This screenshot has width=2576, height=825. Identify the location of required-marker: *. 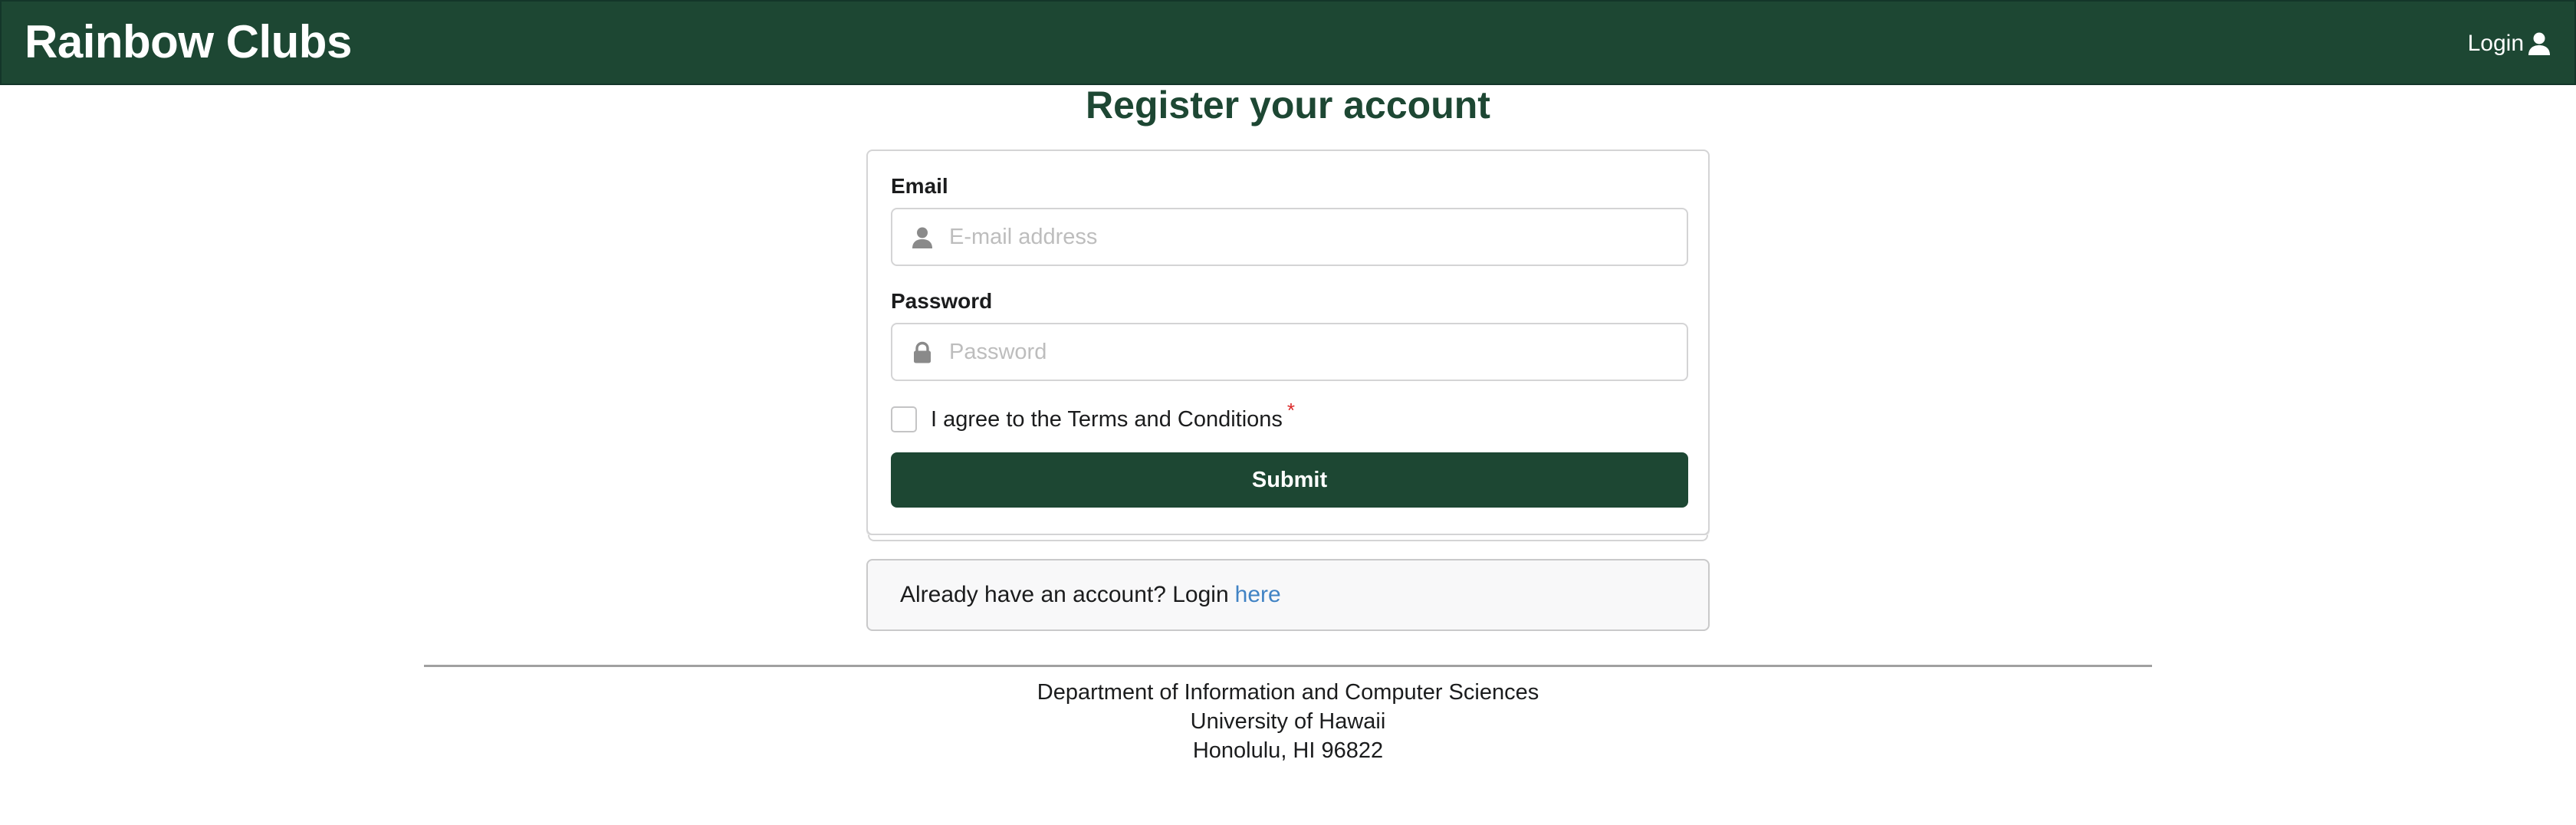
(1291, 410).